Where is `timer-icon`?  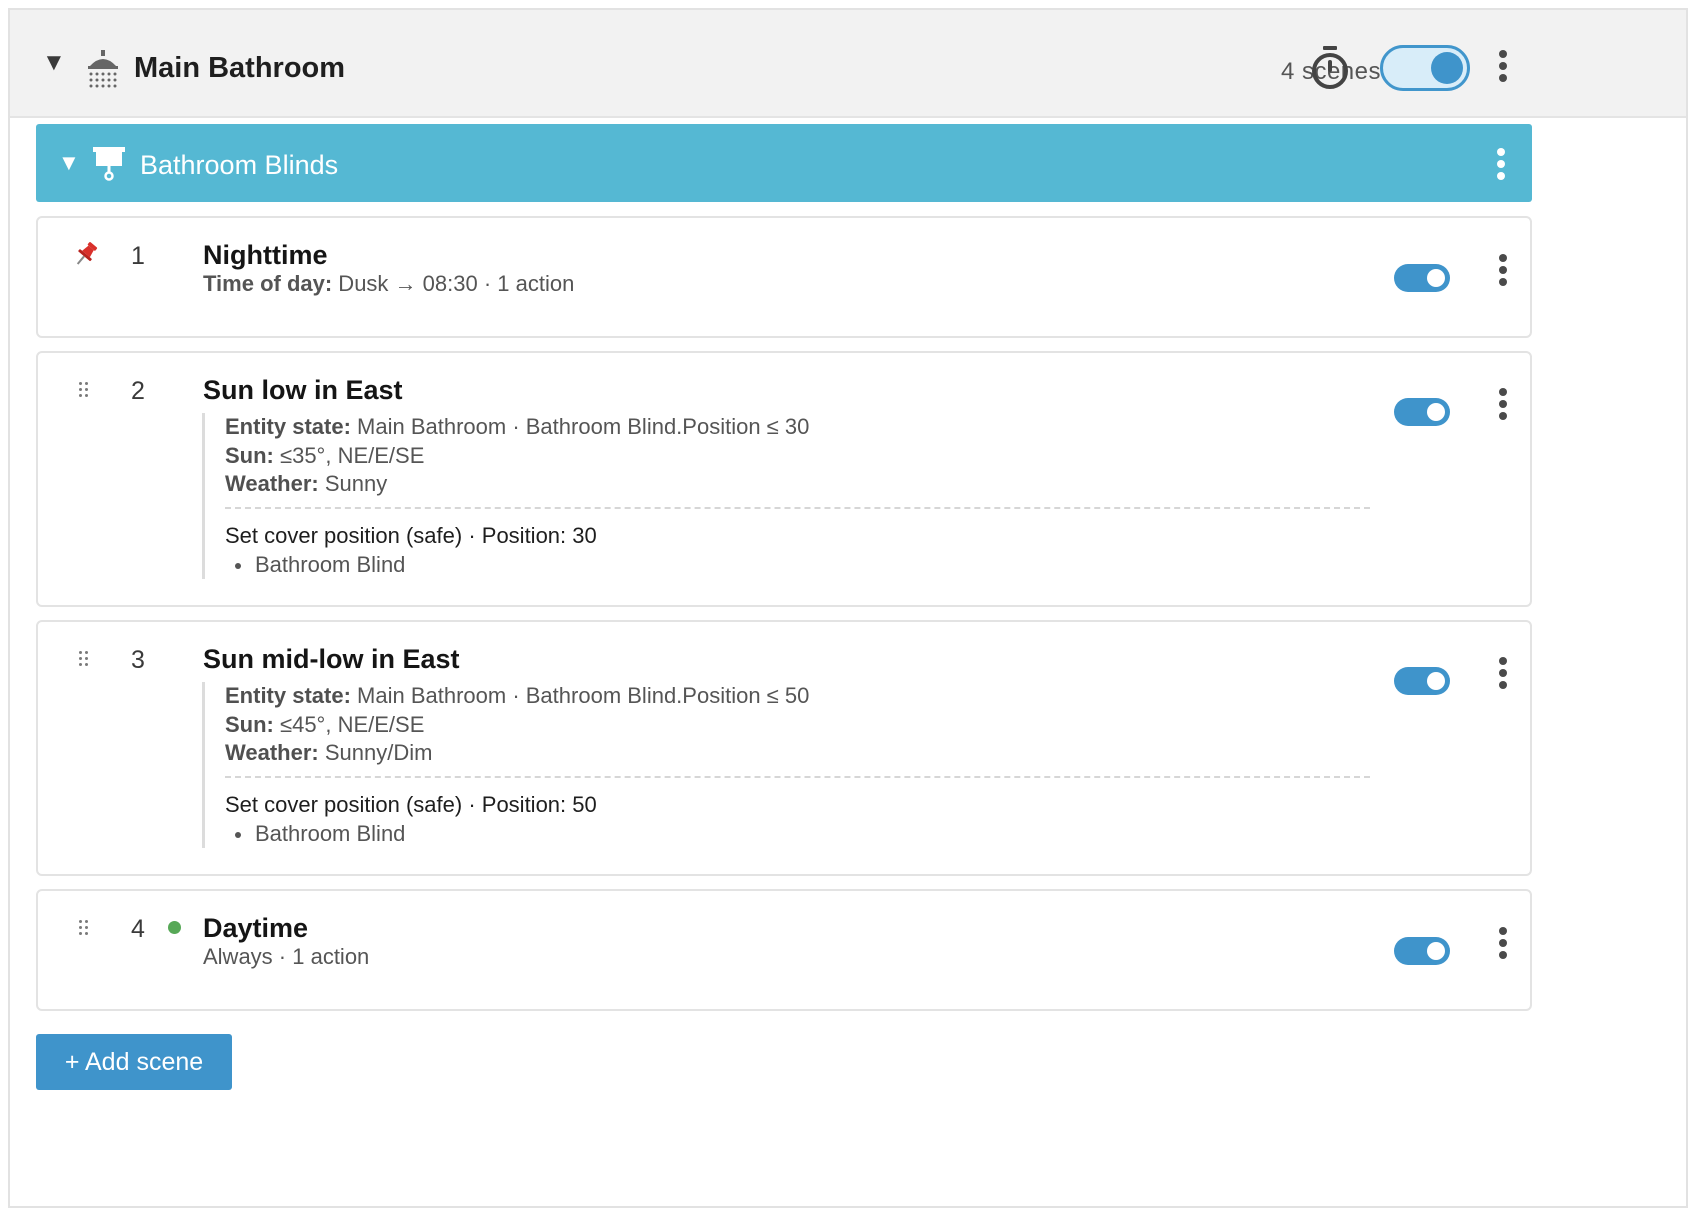 timer-icon is located at coordinates (1330, 68).